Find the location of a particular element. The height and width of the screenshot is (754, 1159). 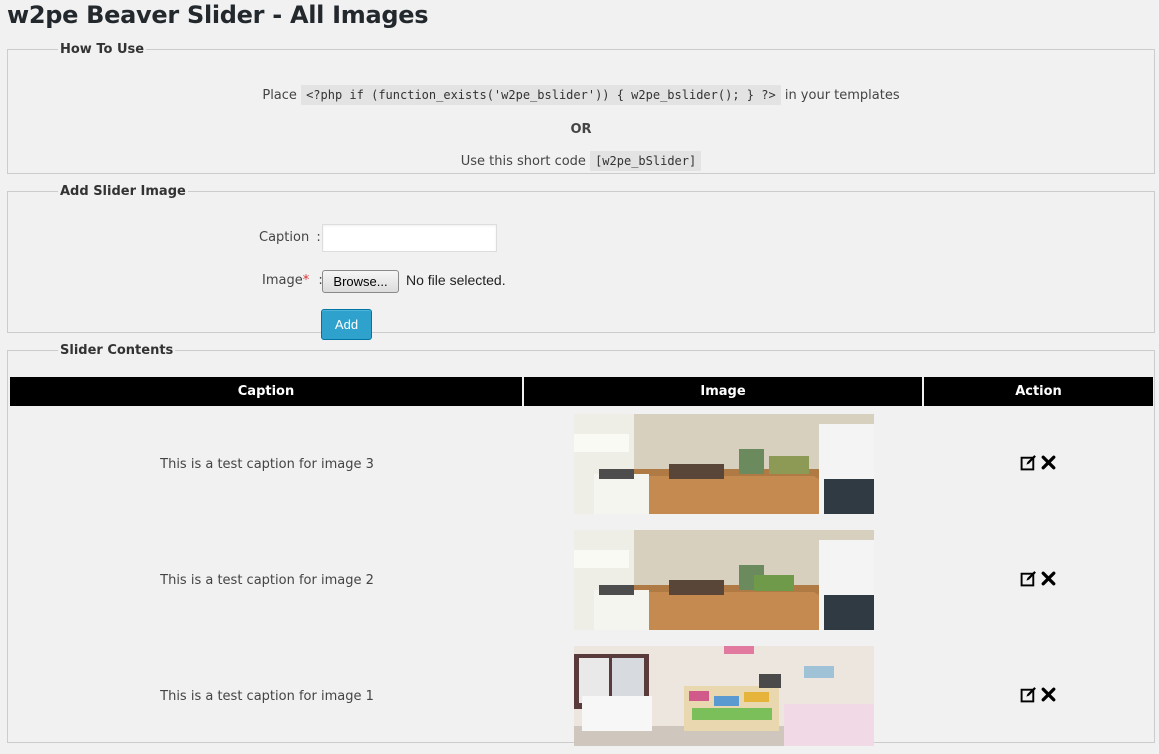

column-header-image: Image is located at coordinates (724, 391).